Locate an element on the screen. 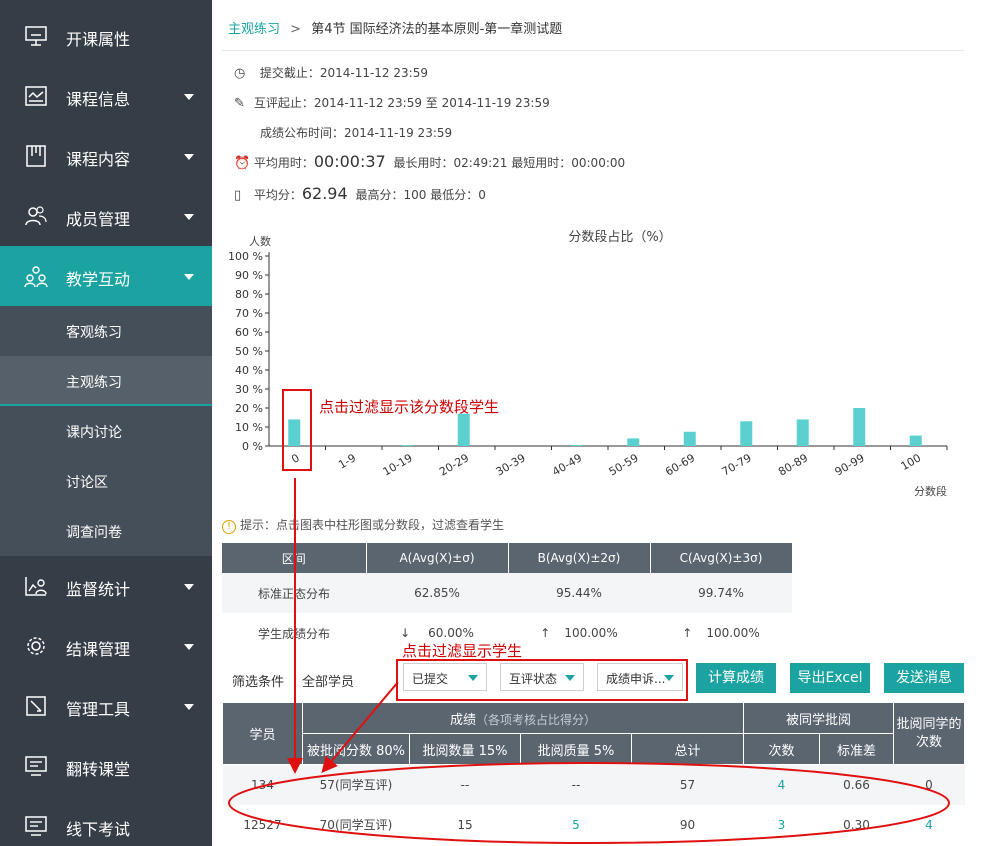  dist-row-label: 标准正态分布 is located at coordinates (294, 593).